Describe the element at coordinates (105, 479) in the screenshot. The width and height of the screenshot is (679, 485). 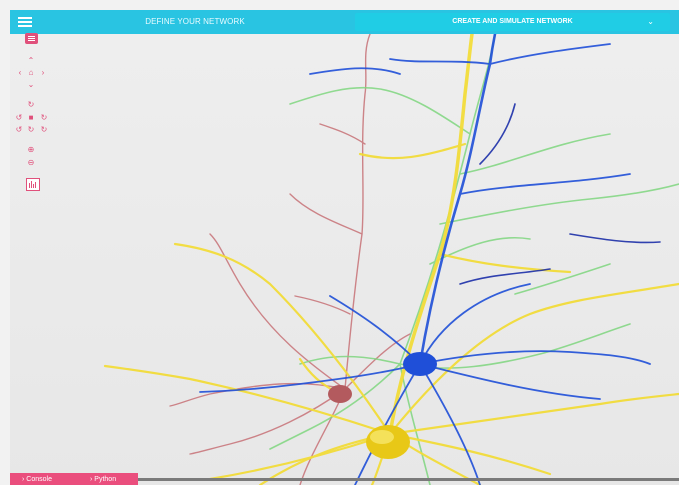
I see `python-tab-label: Python` at that location.